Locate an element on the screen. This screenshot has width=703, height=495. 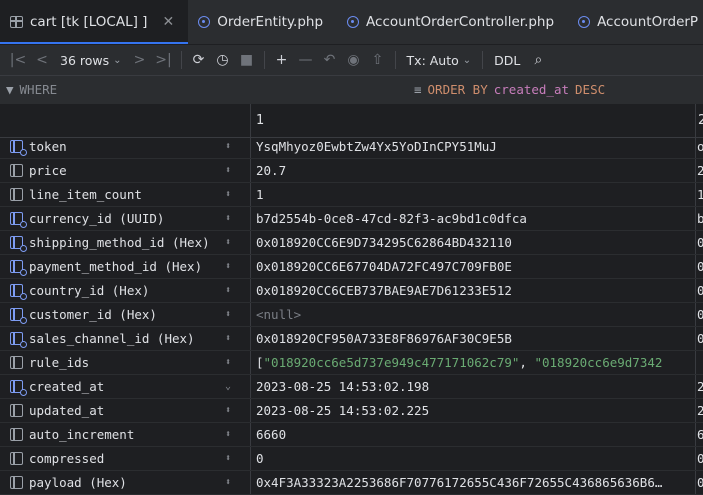
transaction-mode-dropdown: Tx: Auto ⌄ is located at coordinates (439, 60).